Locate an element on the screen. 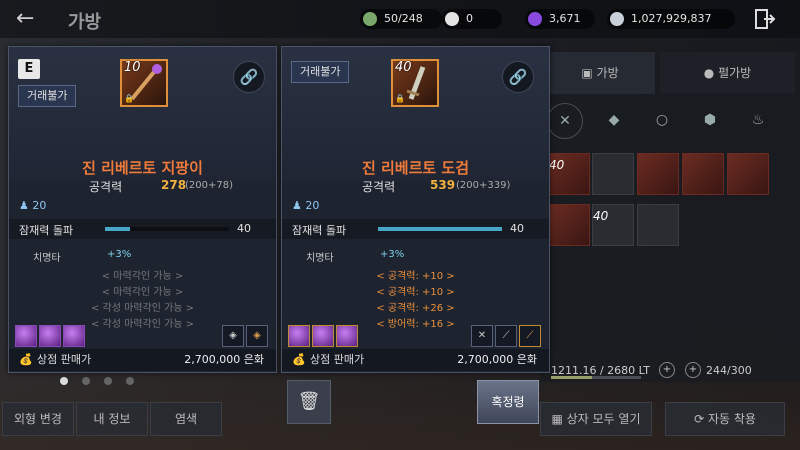  appearance-change-label: 외형 변경 is located at coordinates (38, 419).